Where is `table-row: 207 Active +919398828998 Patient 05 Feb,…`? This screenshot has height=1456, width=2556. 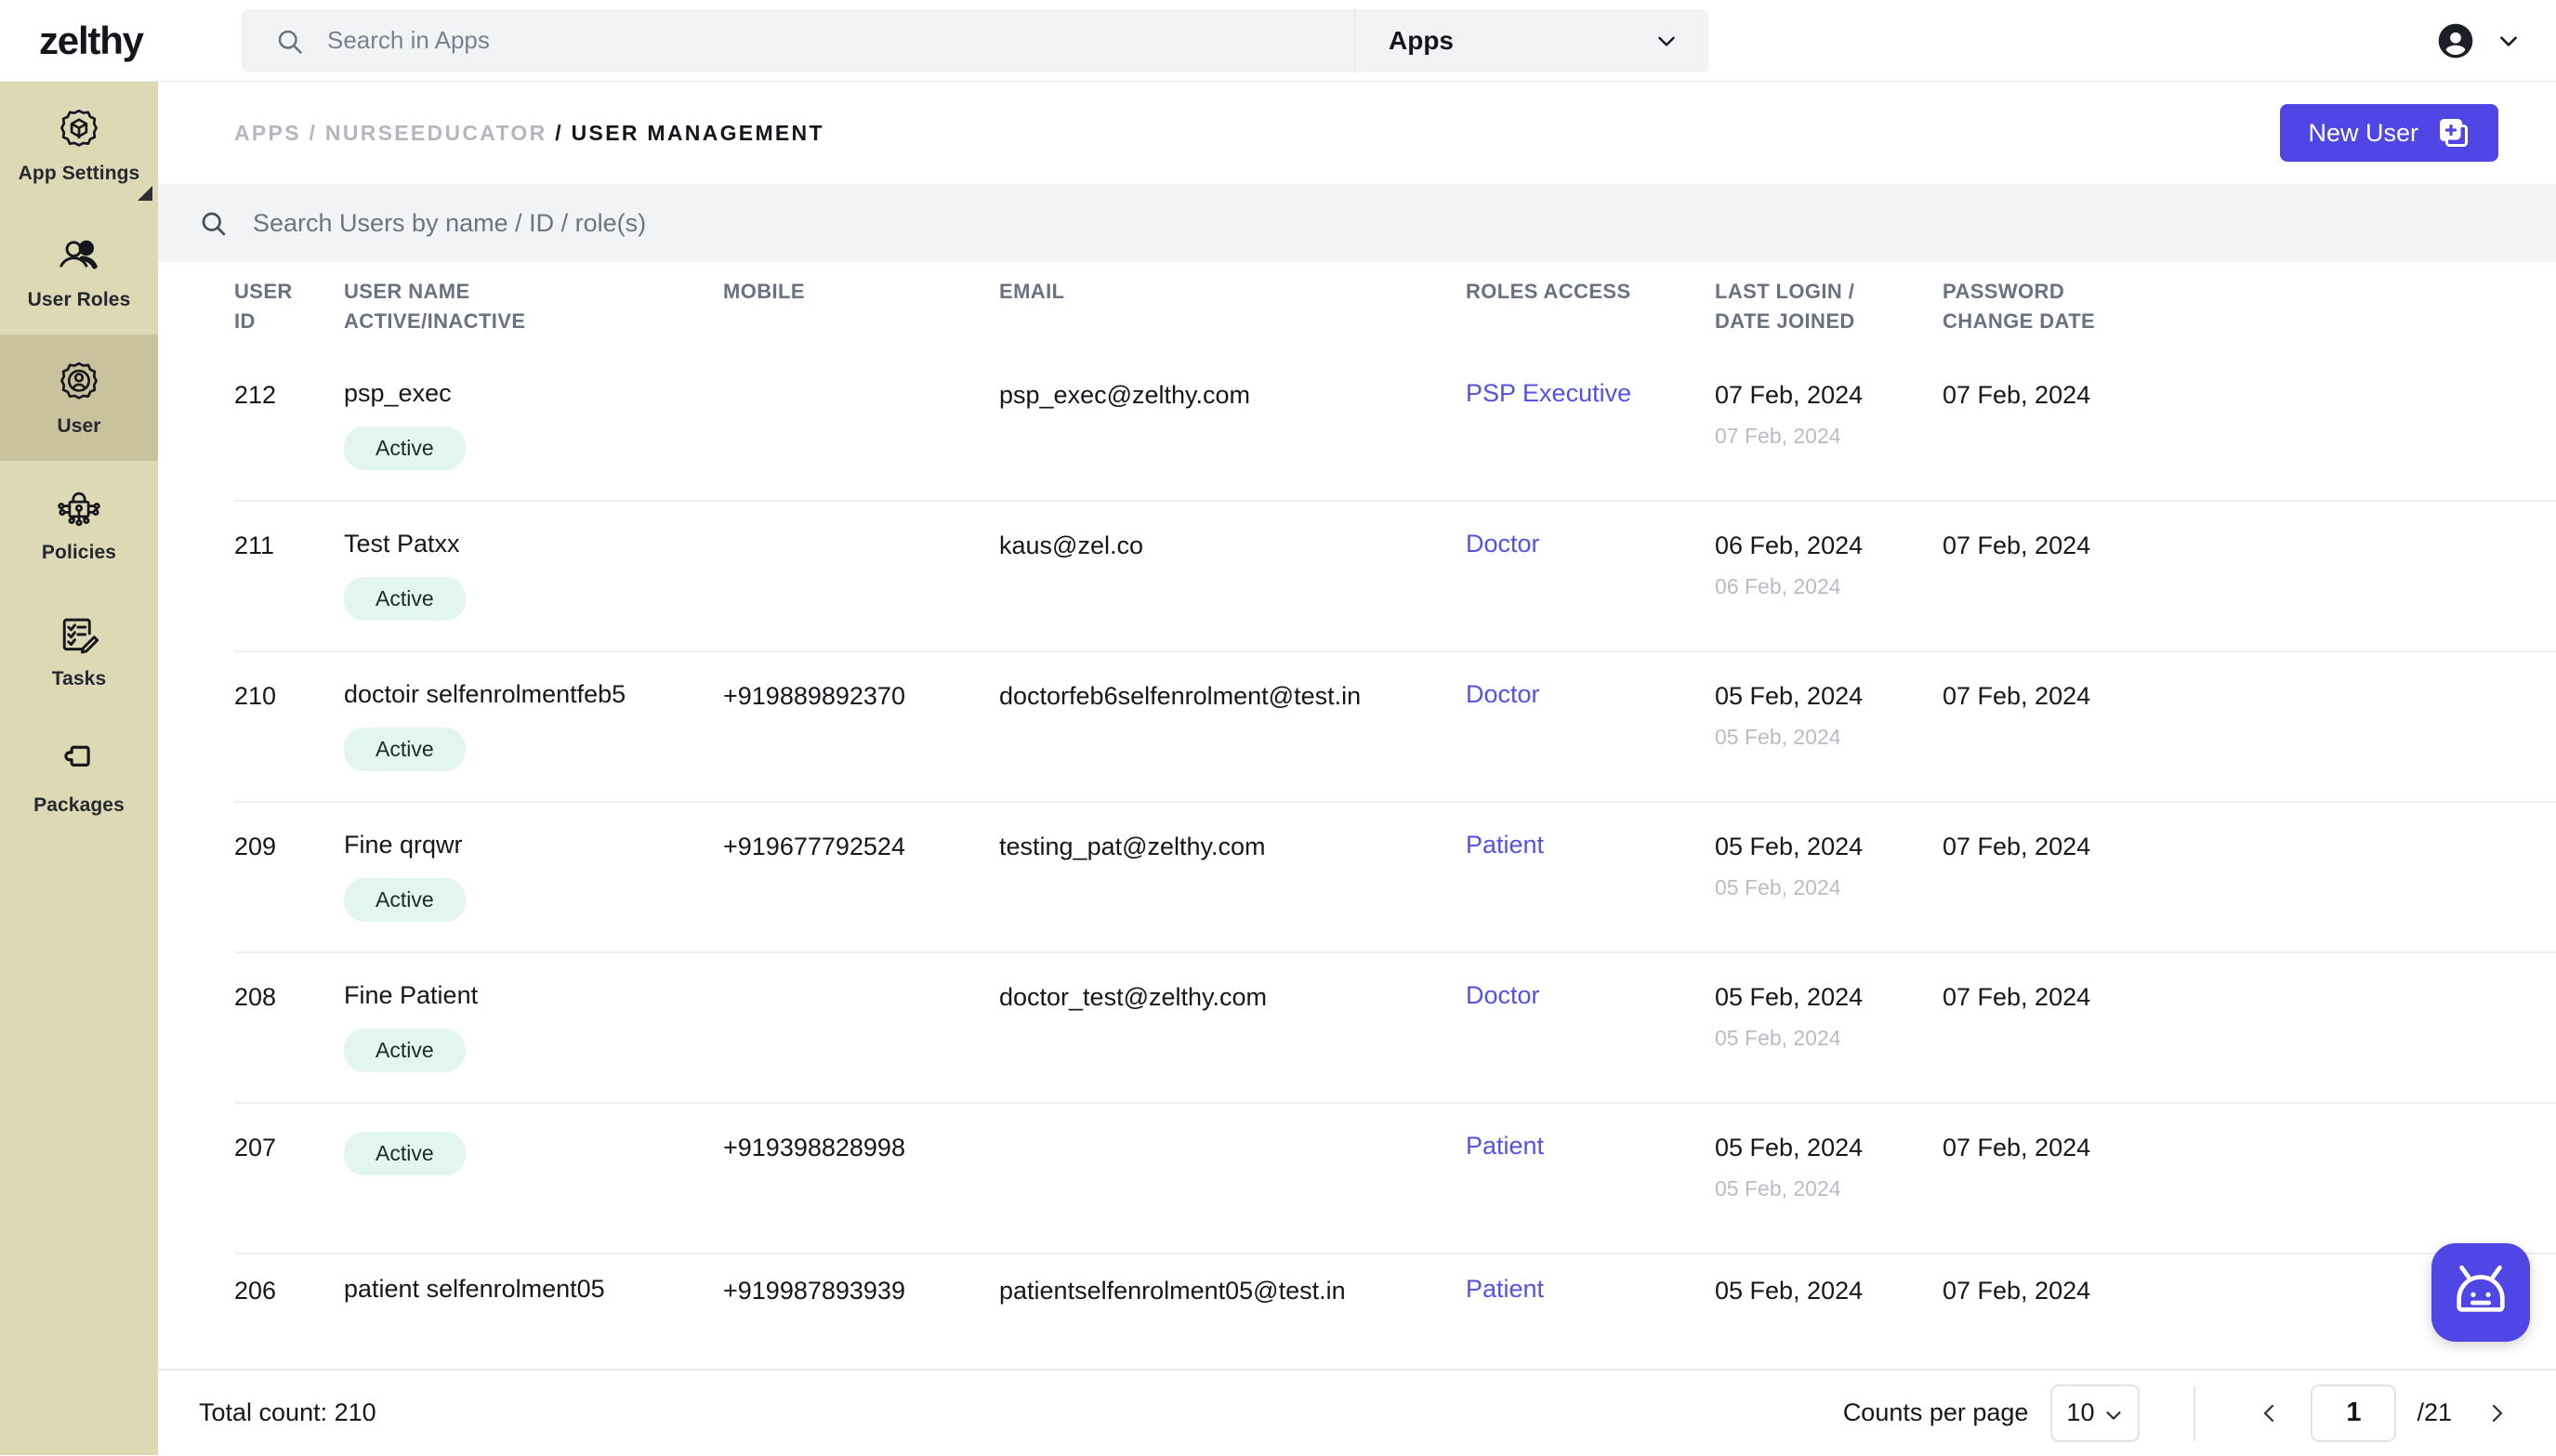 table-row: 207 Active +919398828998 Patient 05 Feb,… is located at coordinates (1357, 1179).